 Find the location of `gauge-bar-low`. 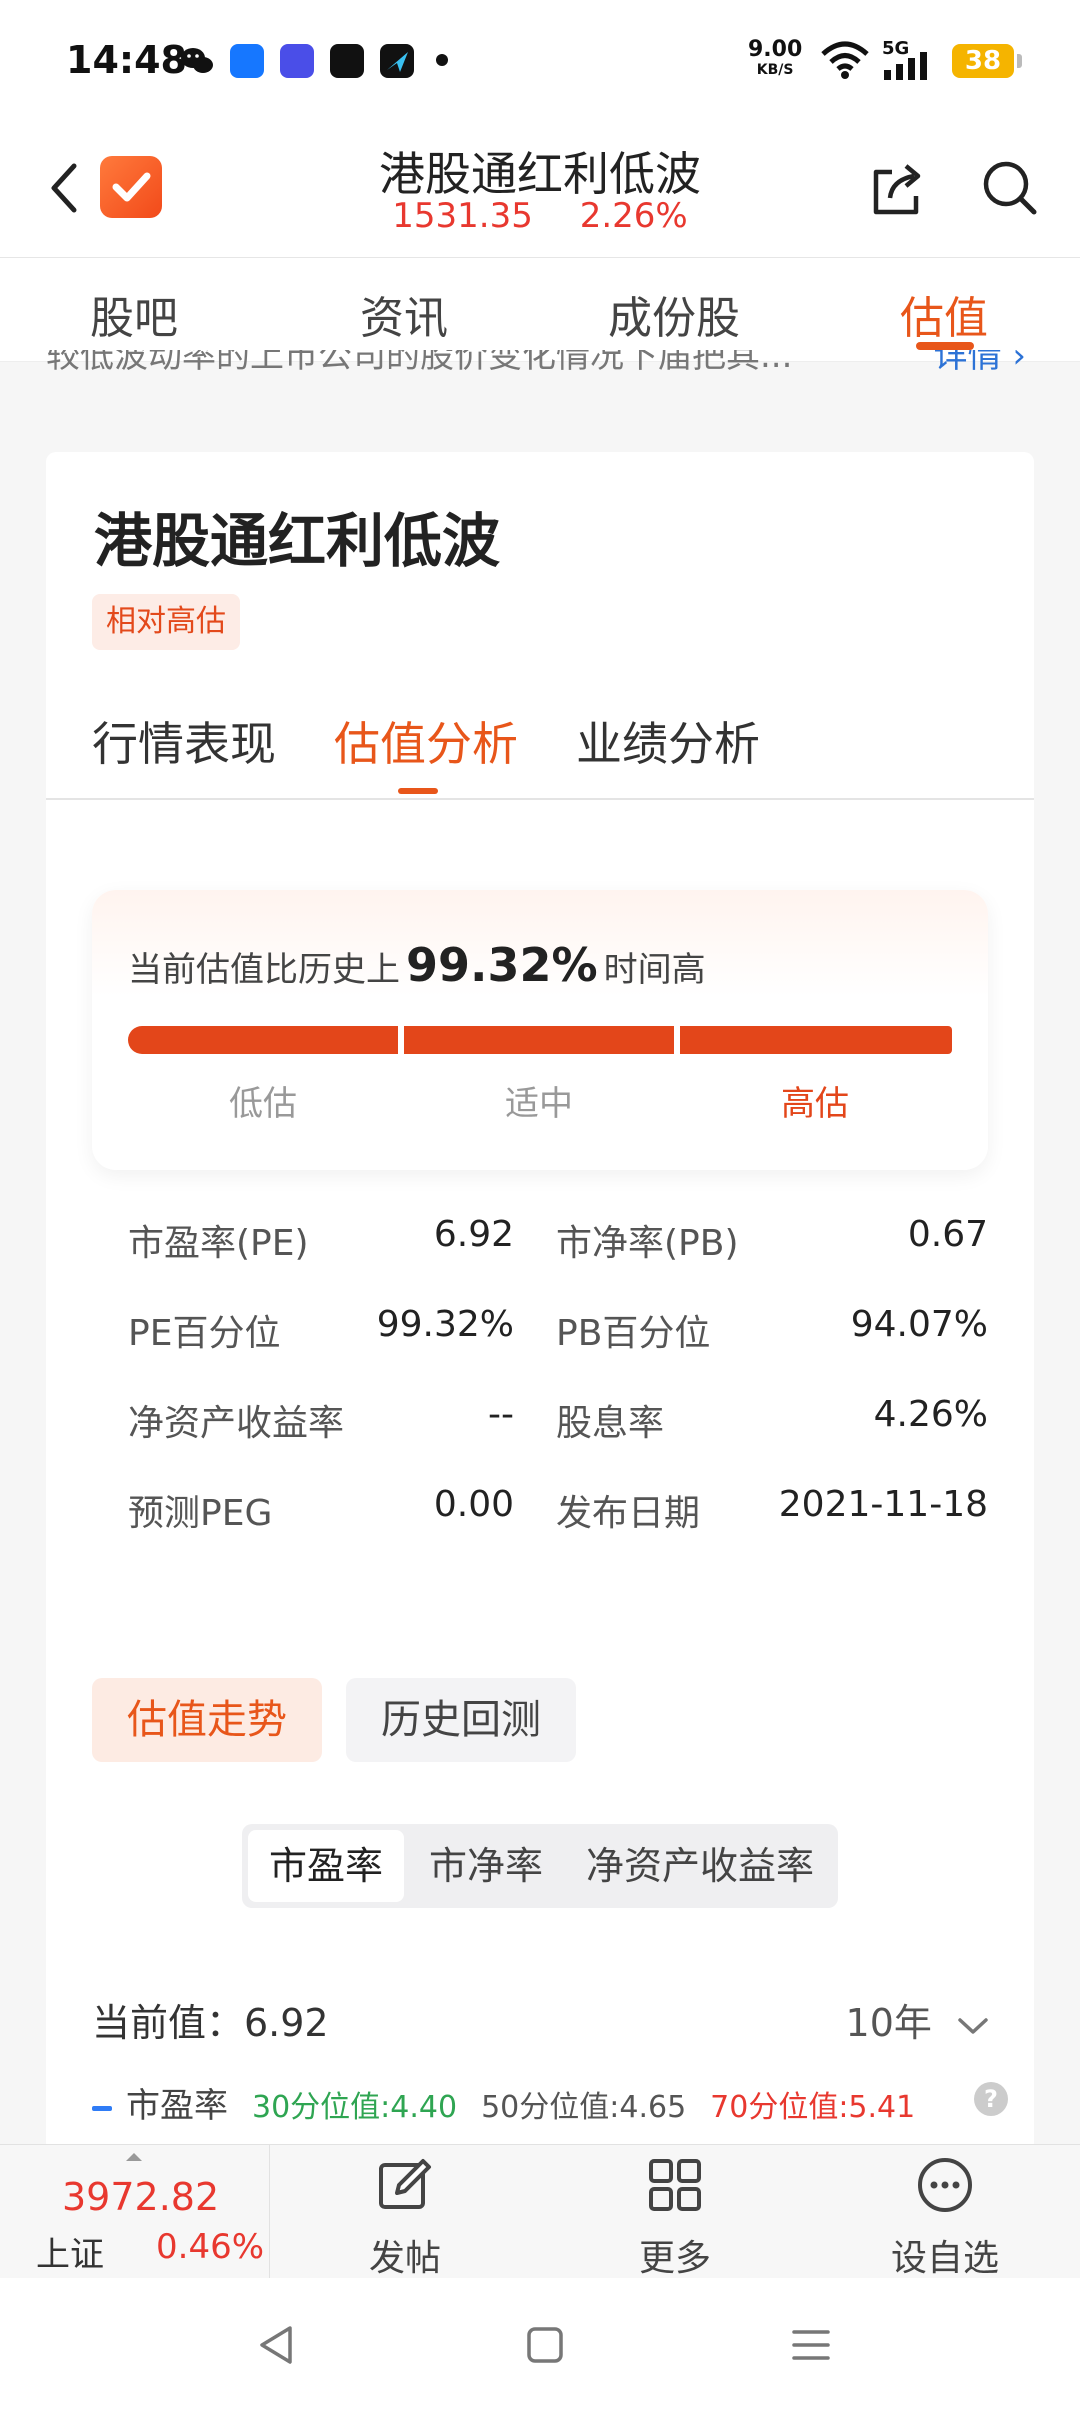

gauge-bar-low is located at coordinates (263, 1040).